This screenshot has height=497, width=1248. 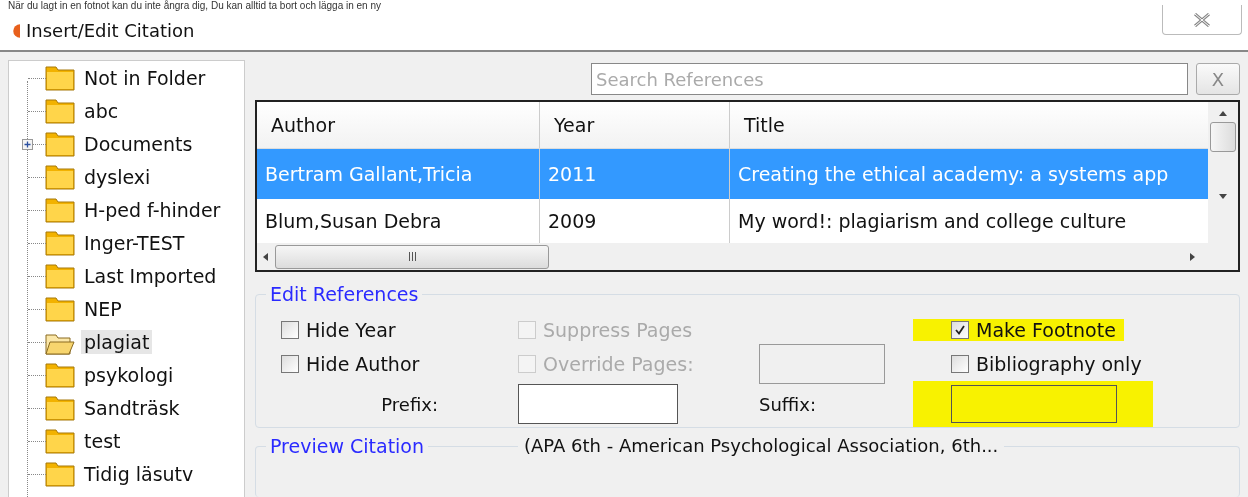 What do you see at coordinates (822, 364) in the screenshot?
I see `override-pages-field` at bounding box center [822, 364].